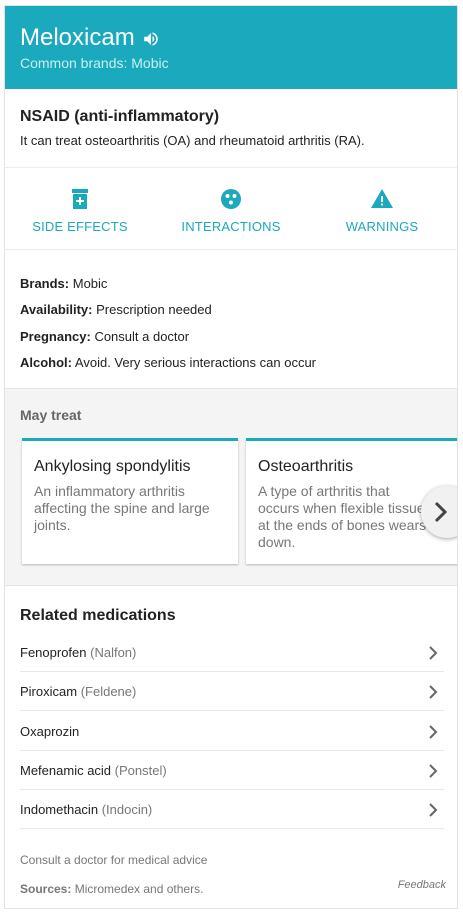 The height and width of the screenshot is (914, 463). I want to click on may-treat-title: May treat, so click(51, 415).